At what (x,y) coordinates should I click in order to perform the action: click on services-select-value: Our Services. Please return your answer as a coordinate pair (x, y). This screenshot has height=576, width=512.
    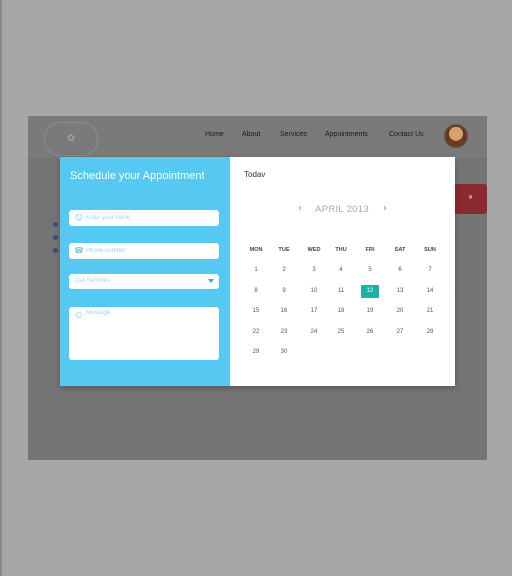
    Looking at the image, I should click on (92, 281).